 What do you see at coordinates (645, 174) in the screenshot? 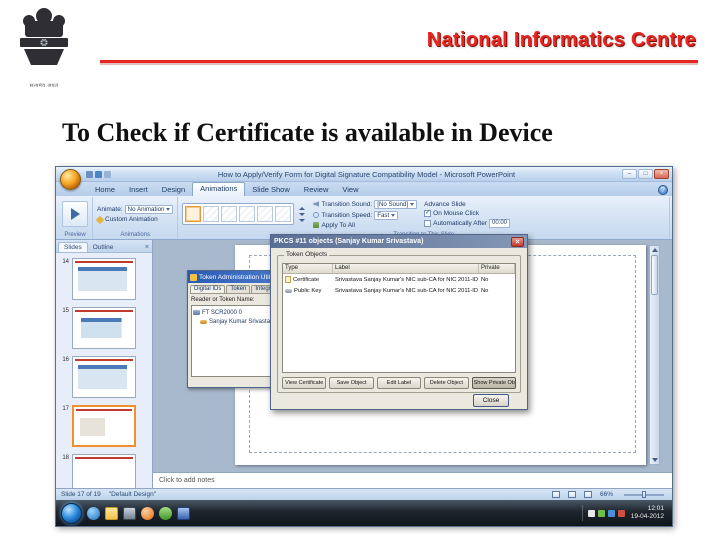
I see `maximize-button: □` at bounding box center [645, 174].